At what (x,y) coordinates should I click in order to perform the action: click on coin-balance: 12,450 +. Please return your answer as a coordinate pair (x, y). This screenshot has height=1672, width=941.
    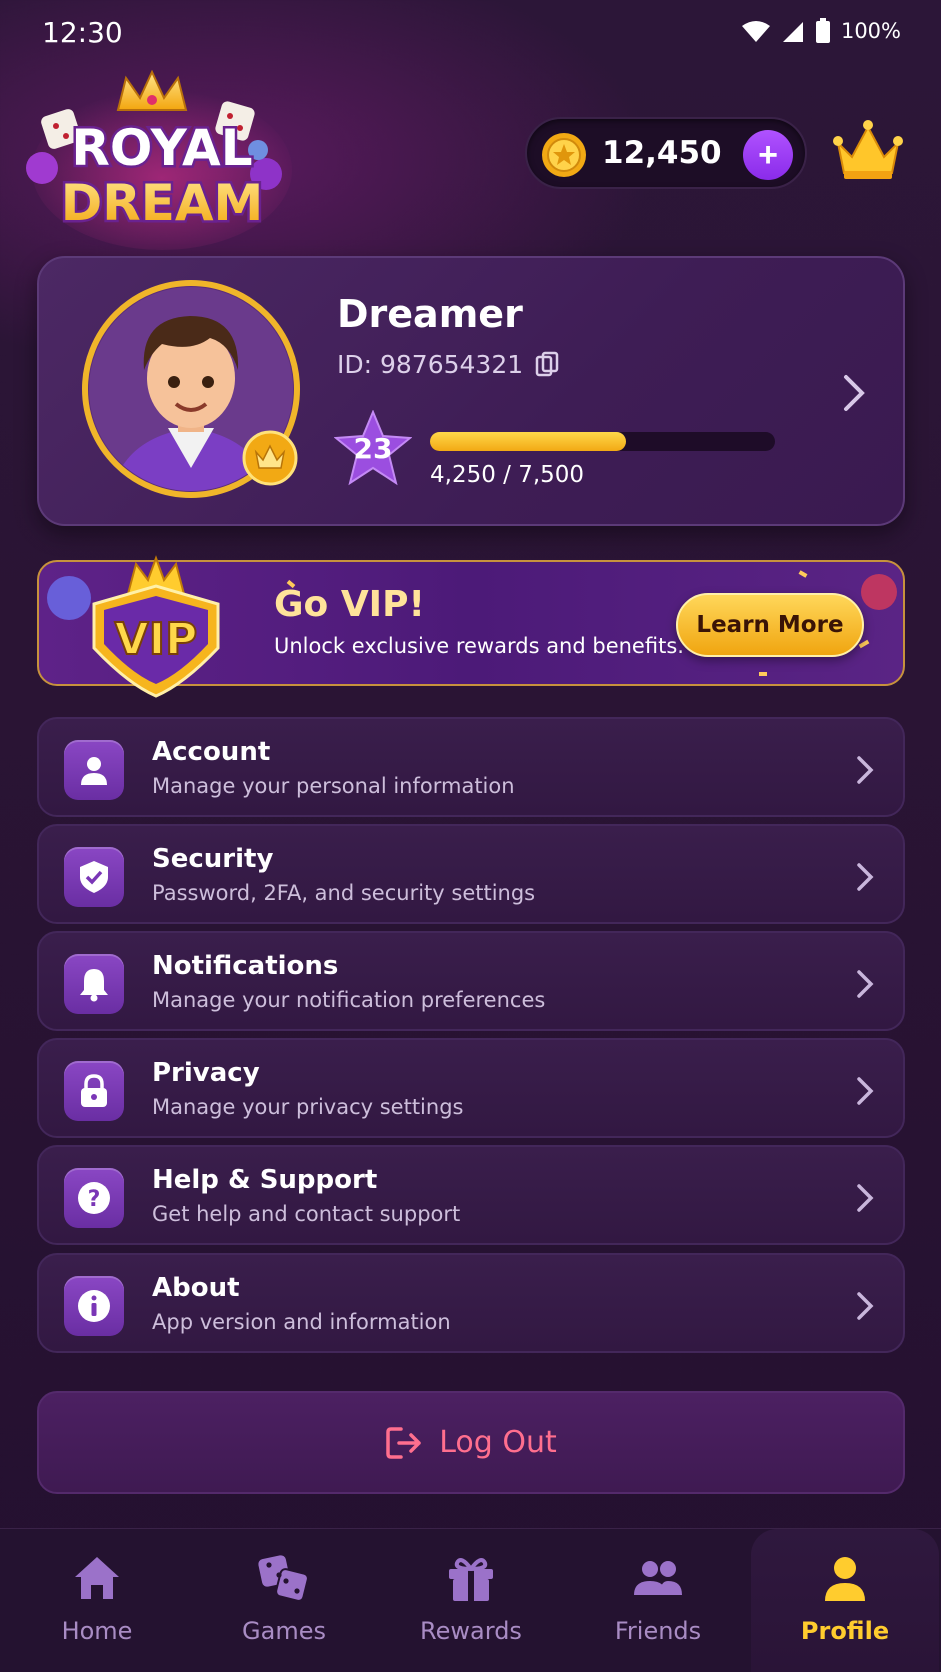
    Looking at the image, I should click on (666, 153).